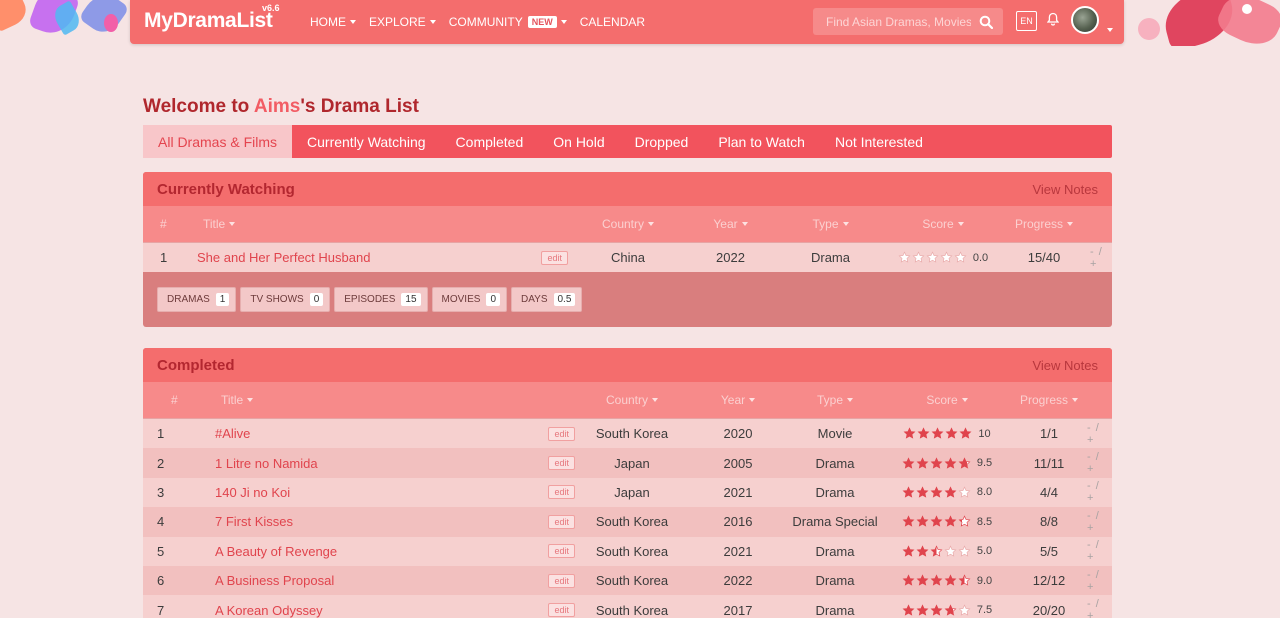  I want to click on nav-home: HOME, so click(333, 22).